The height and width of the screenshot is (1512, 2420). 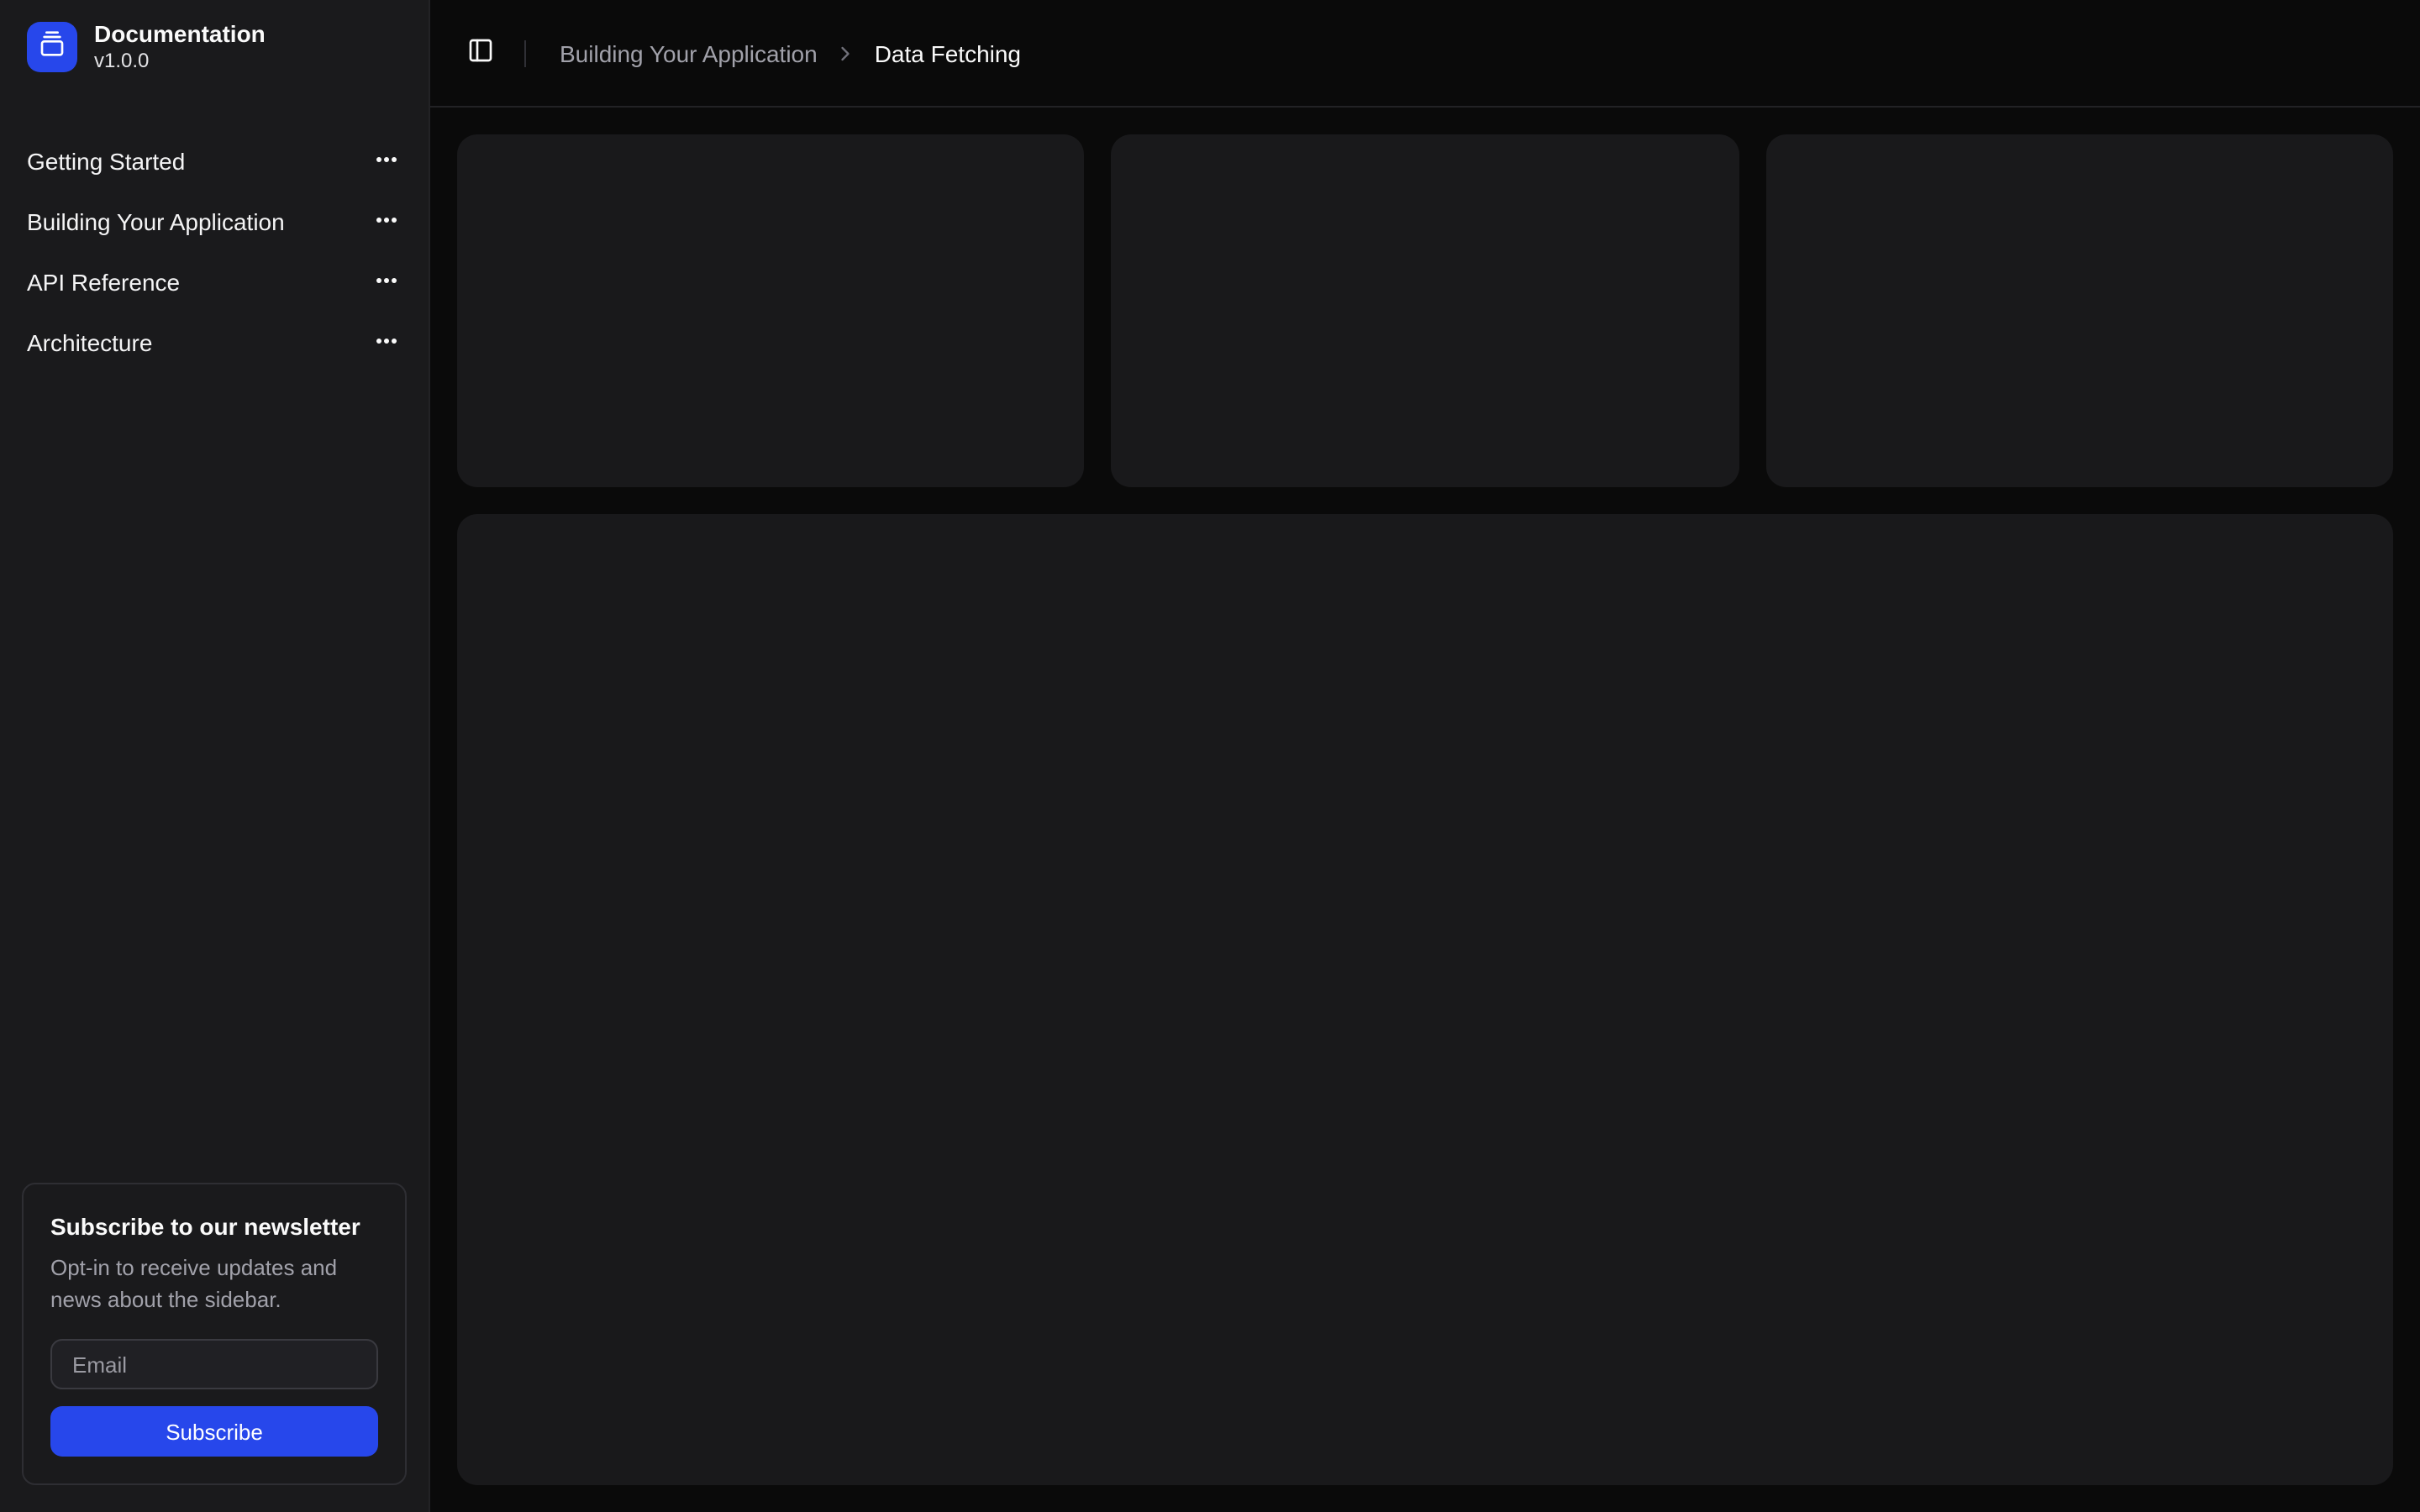 I want to click on sidebar-item-label: Getting Started, so click(x=107, y=161).